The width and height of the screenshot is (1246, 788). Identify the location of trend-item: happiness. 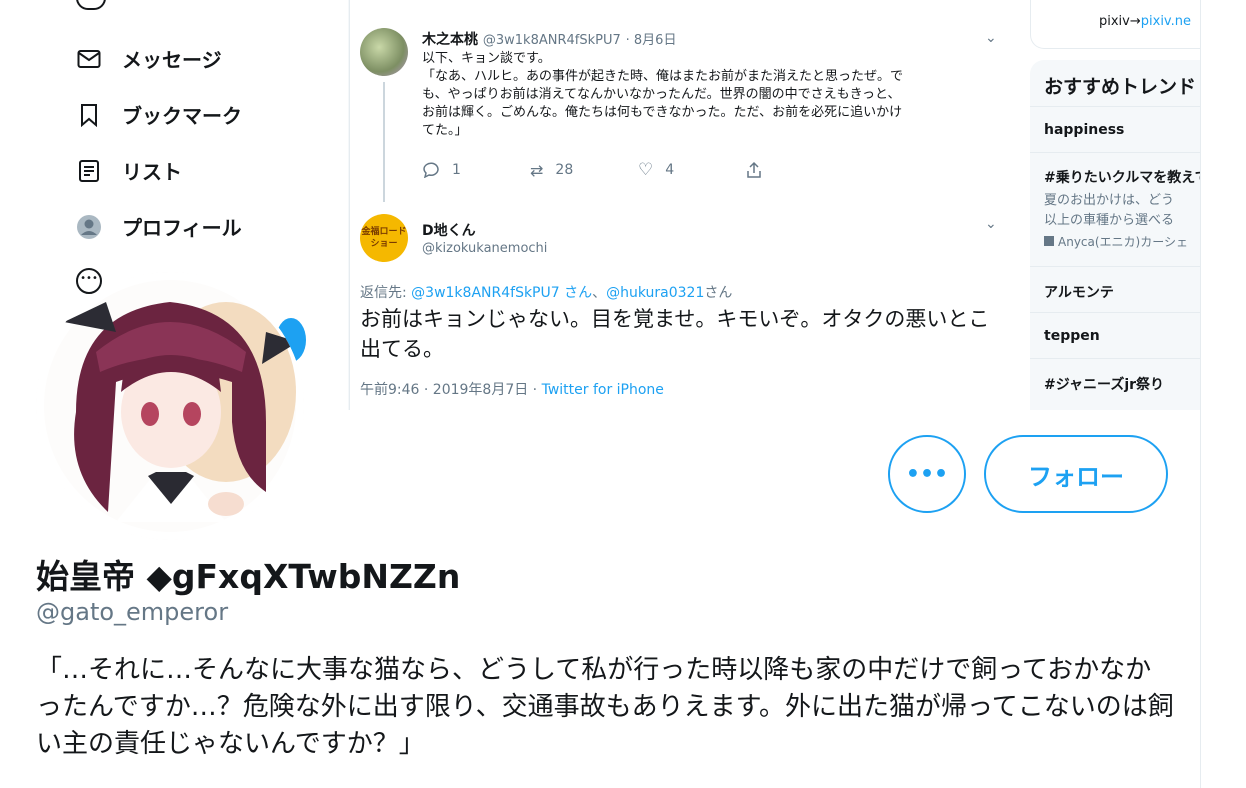
(1115, 129).